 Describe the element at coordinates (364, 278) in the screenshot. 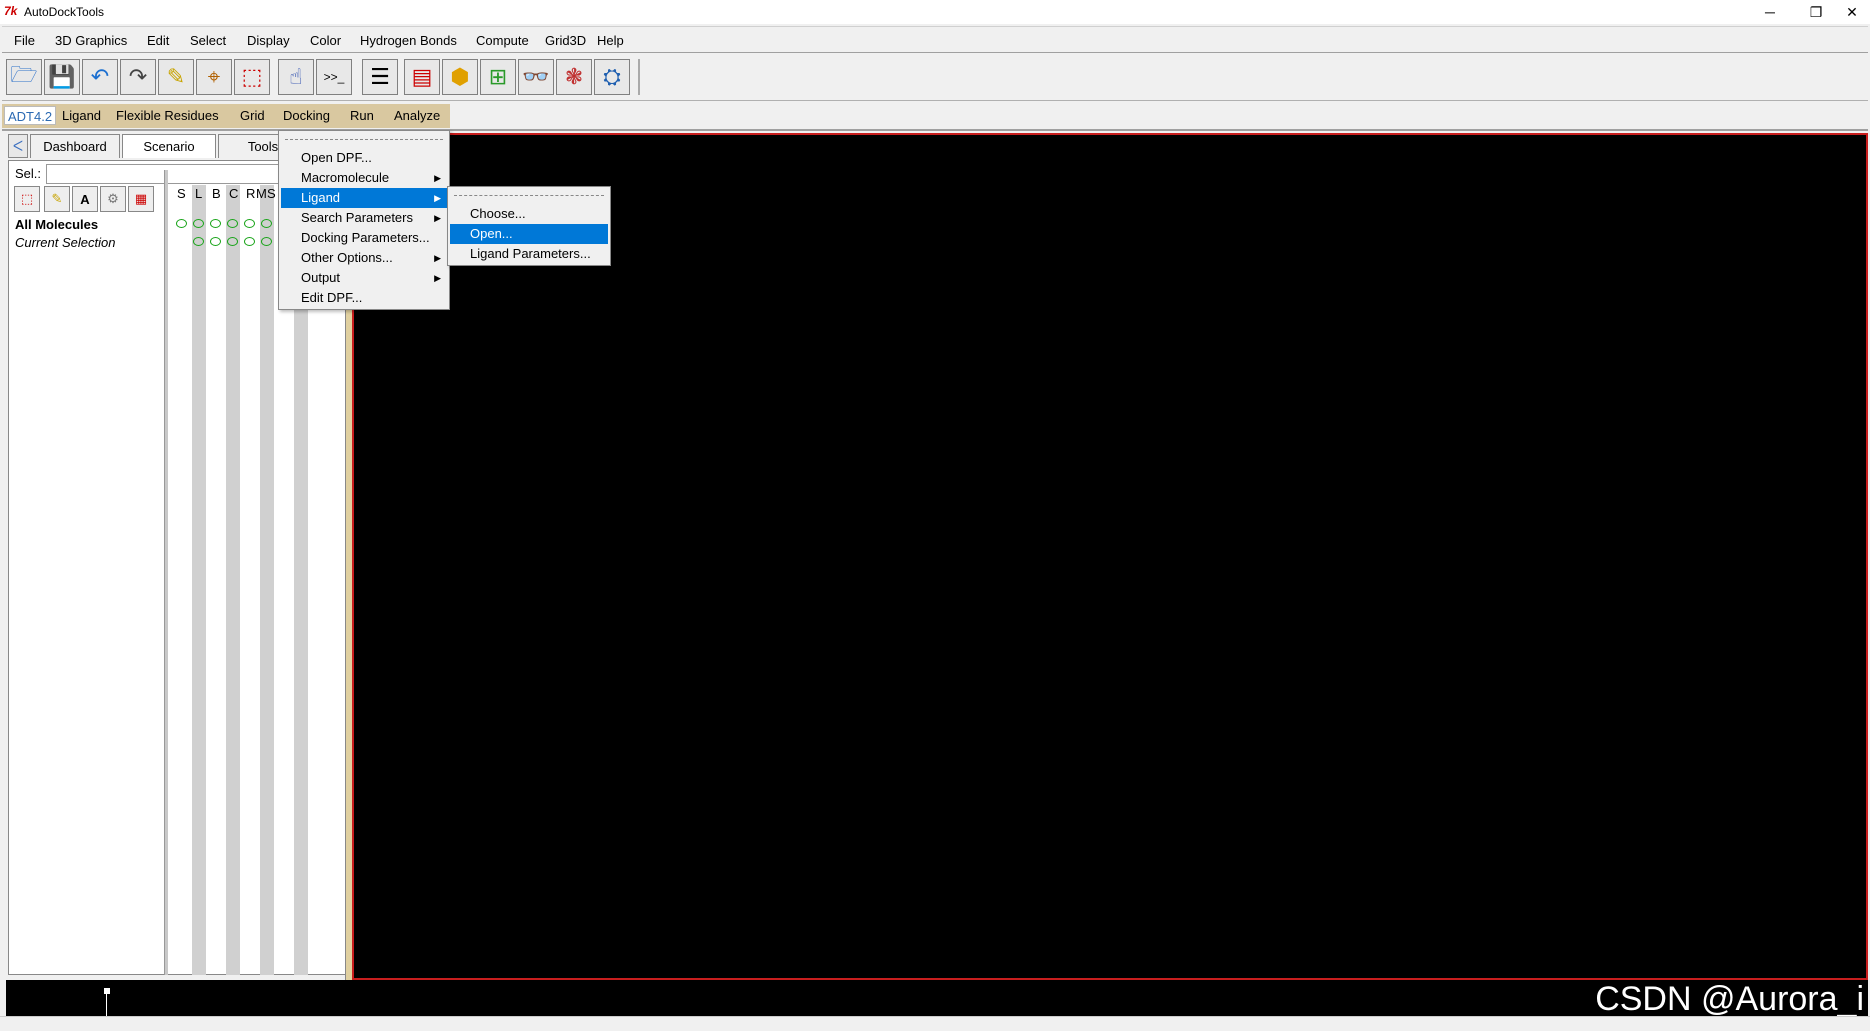

I see `menu-item-output: Output ▶` at that location.